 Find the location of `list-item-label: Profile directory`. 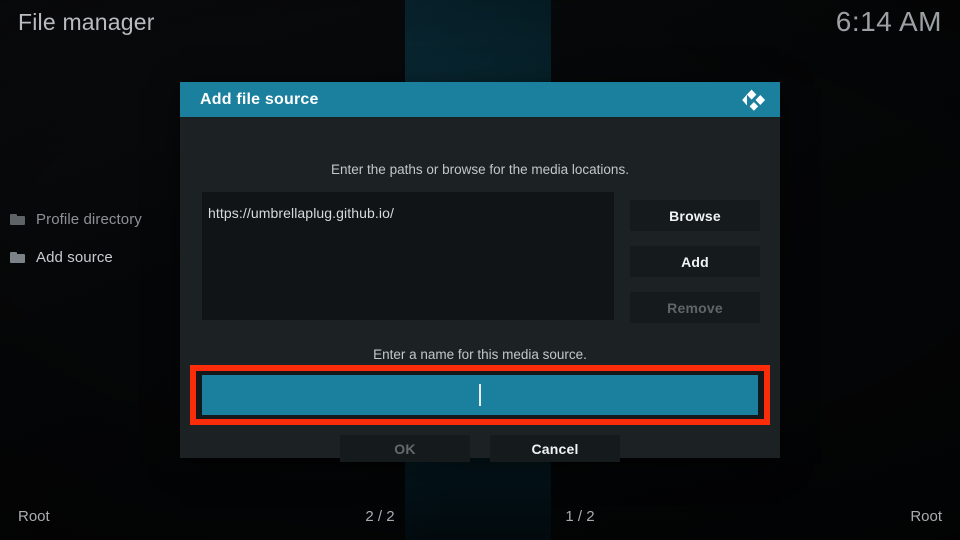

list-item-label: Profile directory is located at coordinates (89, 219).